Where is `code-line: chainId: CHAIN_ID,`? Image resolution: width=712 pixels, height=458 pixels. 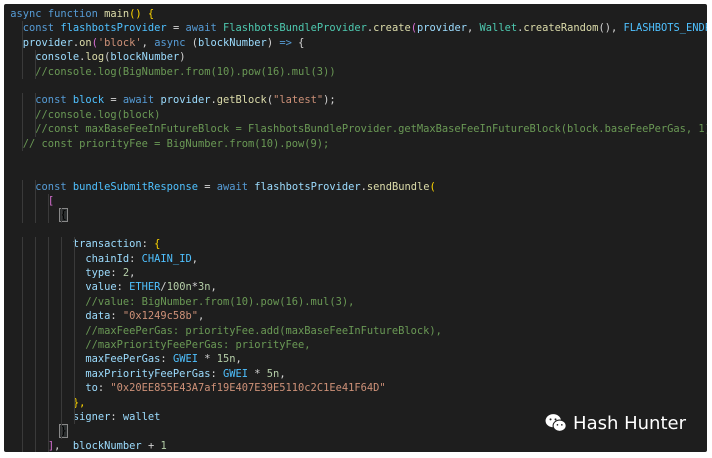
code-line: chainId: CHAIN_ID, is located at coordinates (355, 259).